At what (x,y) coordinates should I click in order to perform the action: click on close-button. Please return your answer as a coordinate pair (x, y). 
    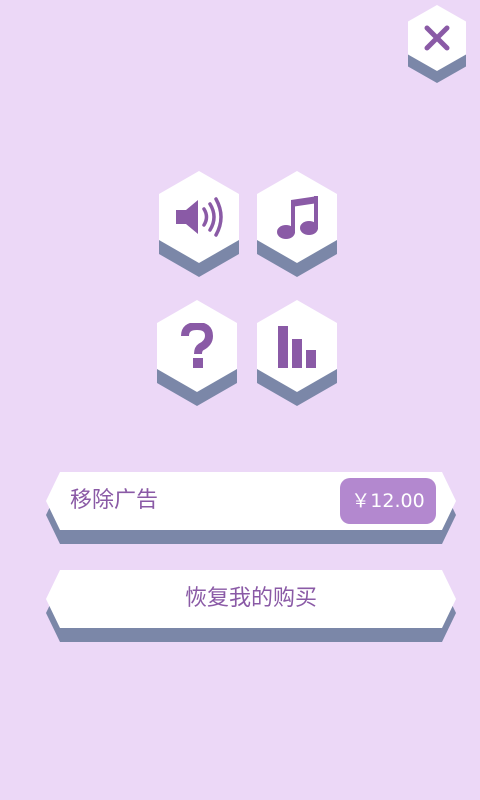
    Looking at the image, I should click on (437, 44).